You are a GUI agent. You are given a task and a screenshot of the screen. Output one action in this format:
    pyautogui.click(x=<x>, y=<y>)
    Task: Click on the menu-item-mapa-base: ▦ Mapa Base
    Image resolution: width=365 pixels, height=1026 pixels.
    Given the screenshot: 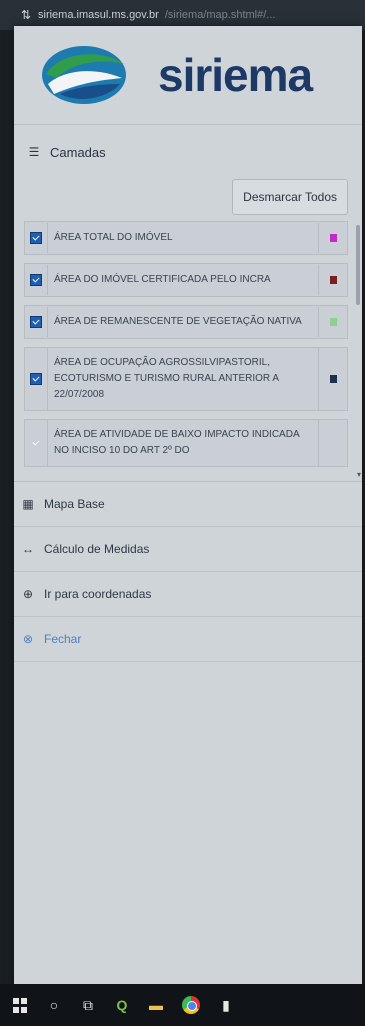 What is the action you would take?
    pyautogui.click(x=188, y=504)
    